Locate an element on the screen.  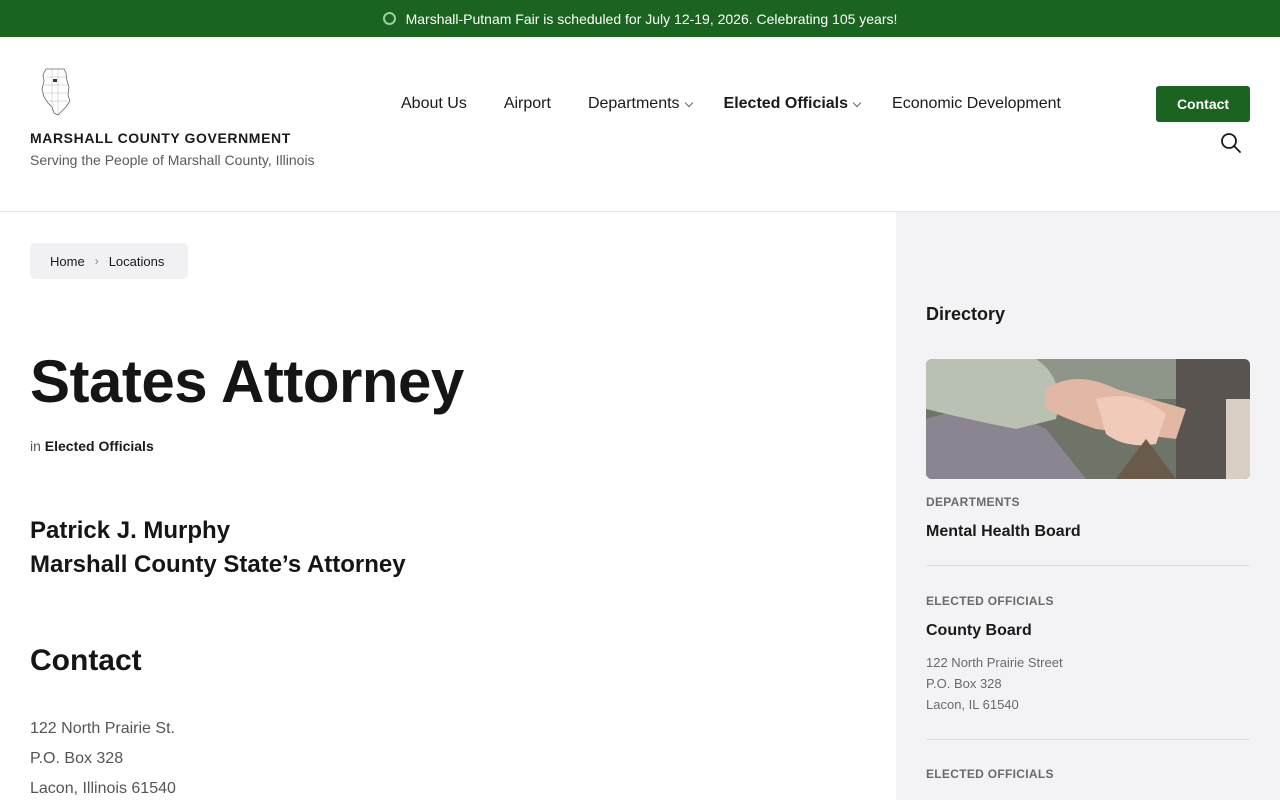
nav-item-label: Economic Development is located at coordinates (976, 103).